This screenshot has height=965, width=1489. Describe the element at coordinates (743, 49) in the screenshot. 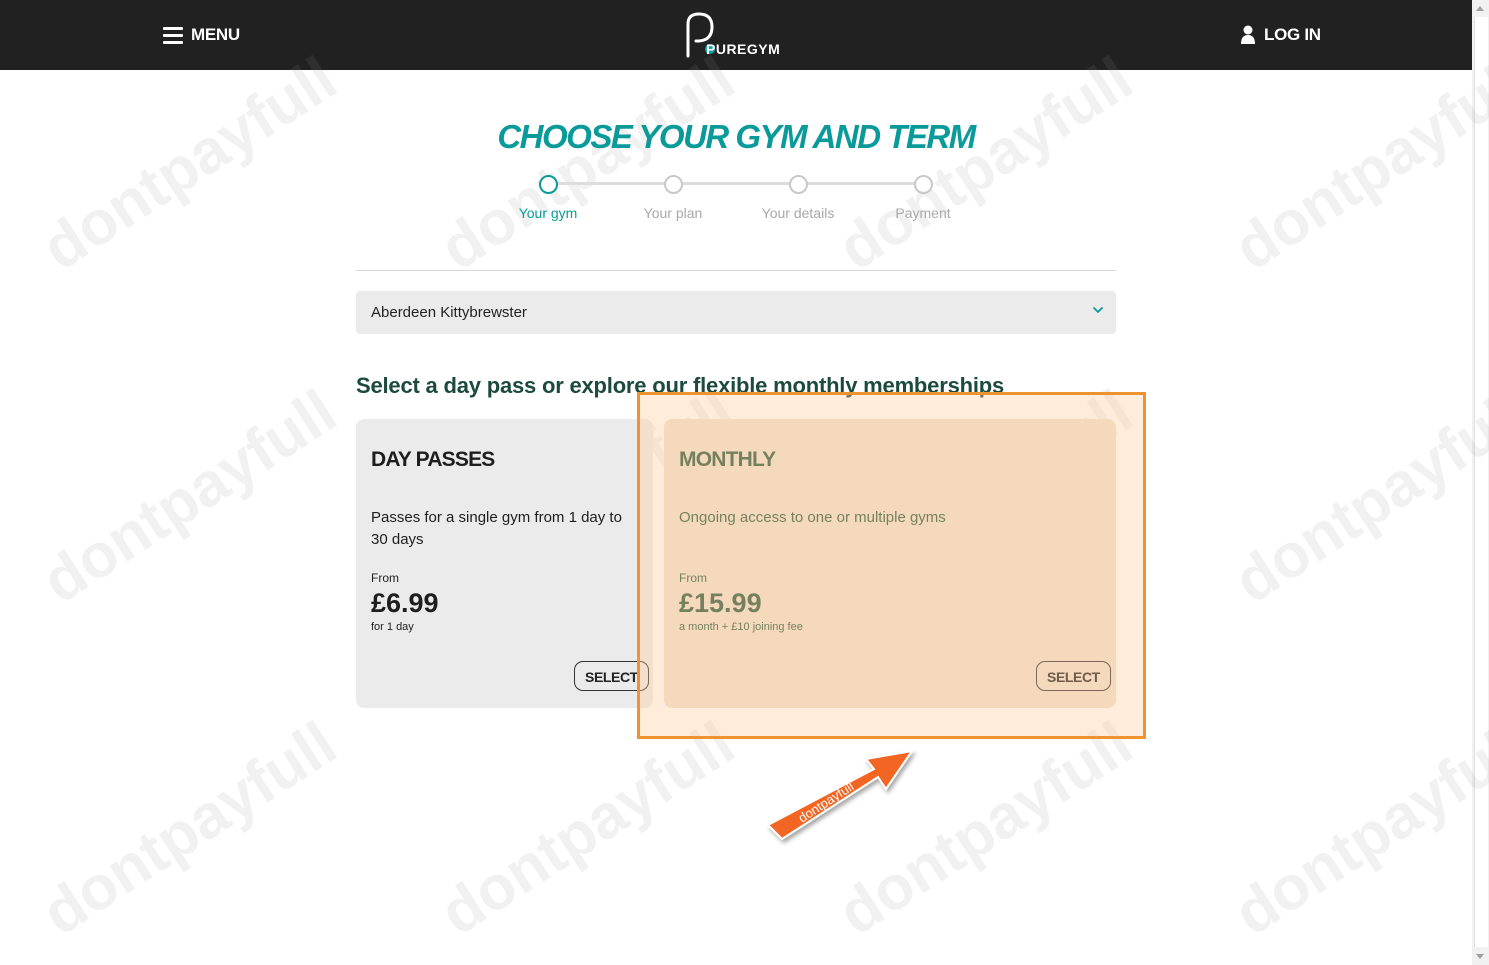

I see `logo-text: PUREGYM` at that location.